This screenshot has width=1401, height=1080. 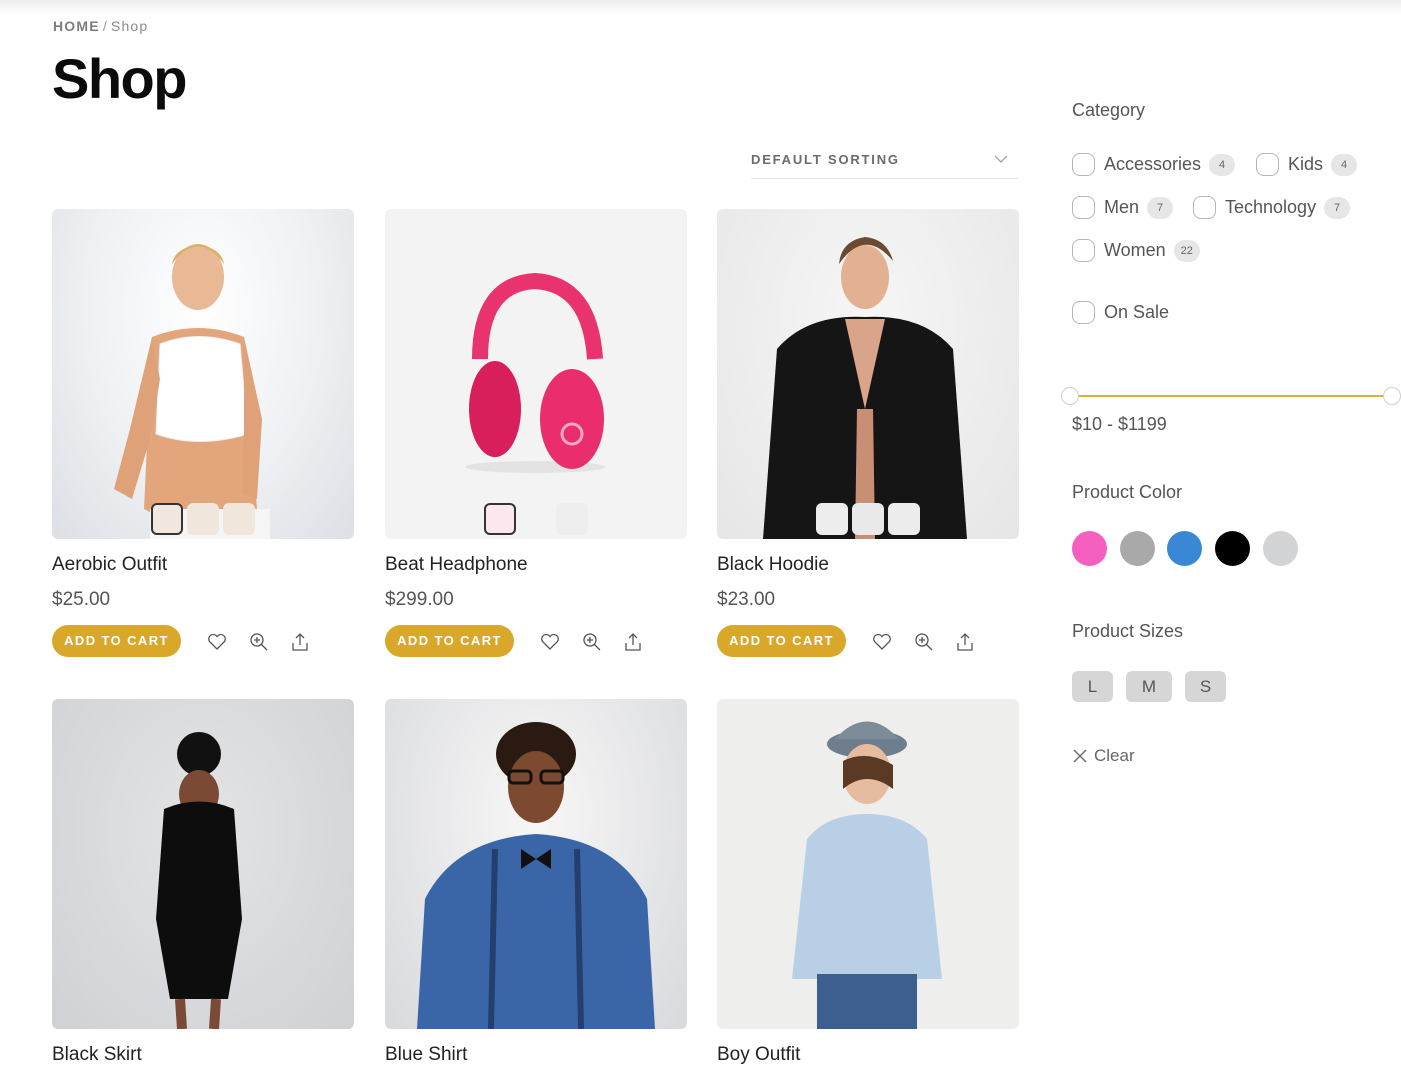 What do you see at coordinates (426, 1055) in the screenshot?
I see `product-name: Blue Shirt` at bounding box center [426, 1055].